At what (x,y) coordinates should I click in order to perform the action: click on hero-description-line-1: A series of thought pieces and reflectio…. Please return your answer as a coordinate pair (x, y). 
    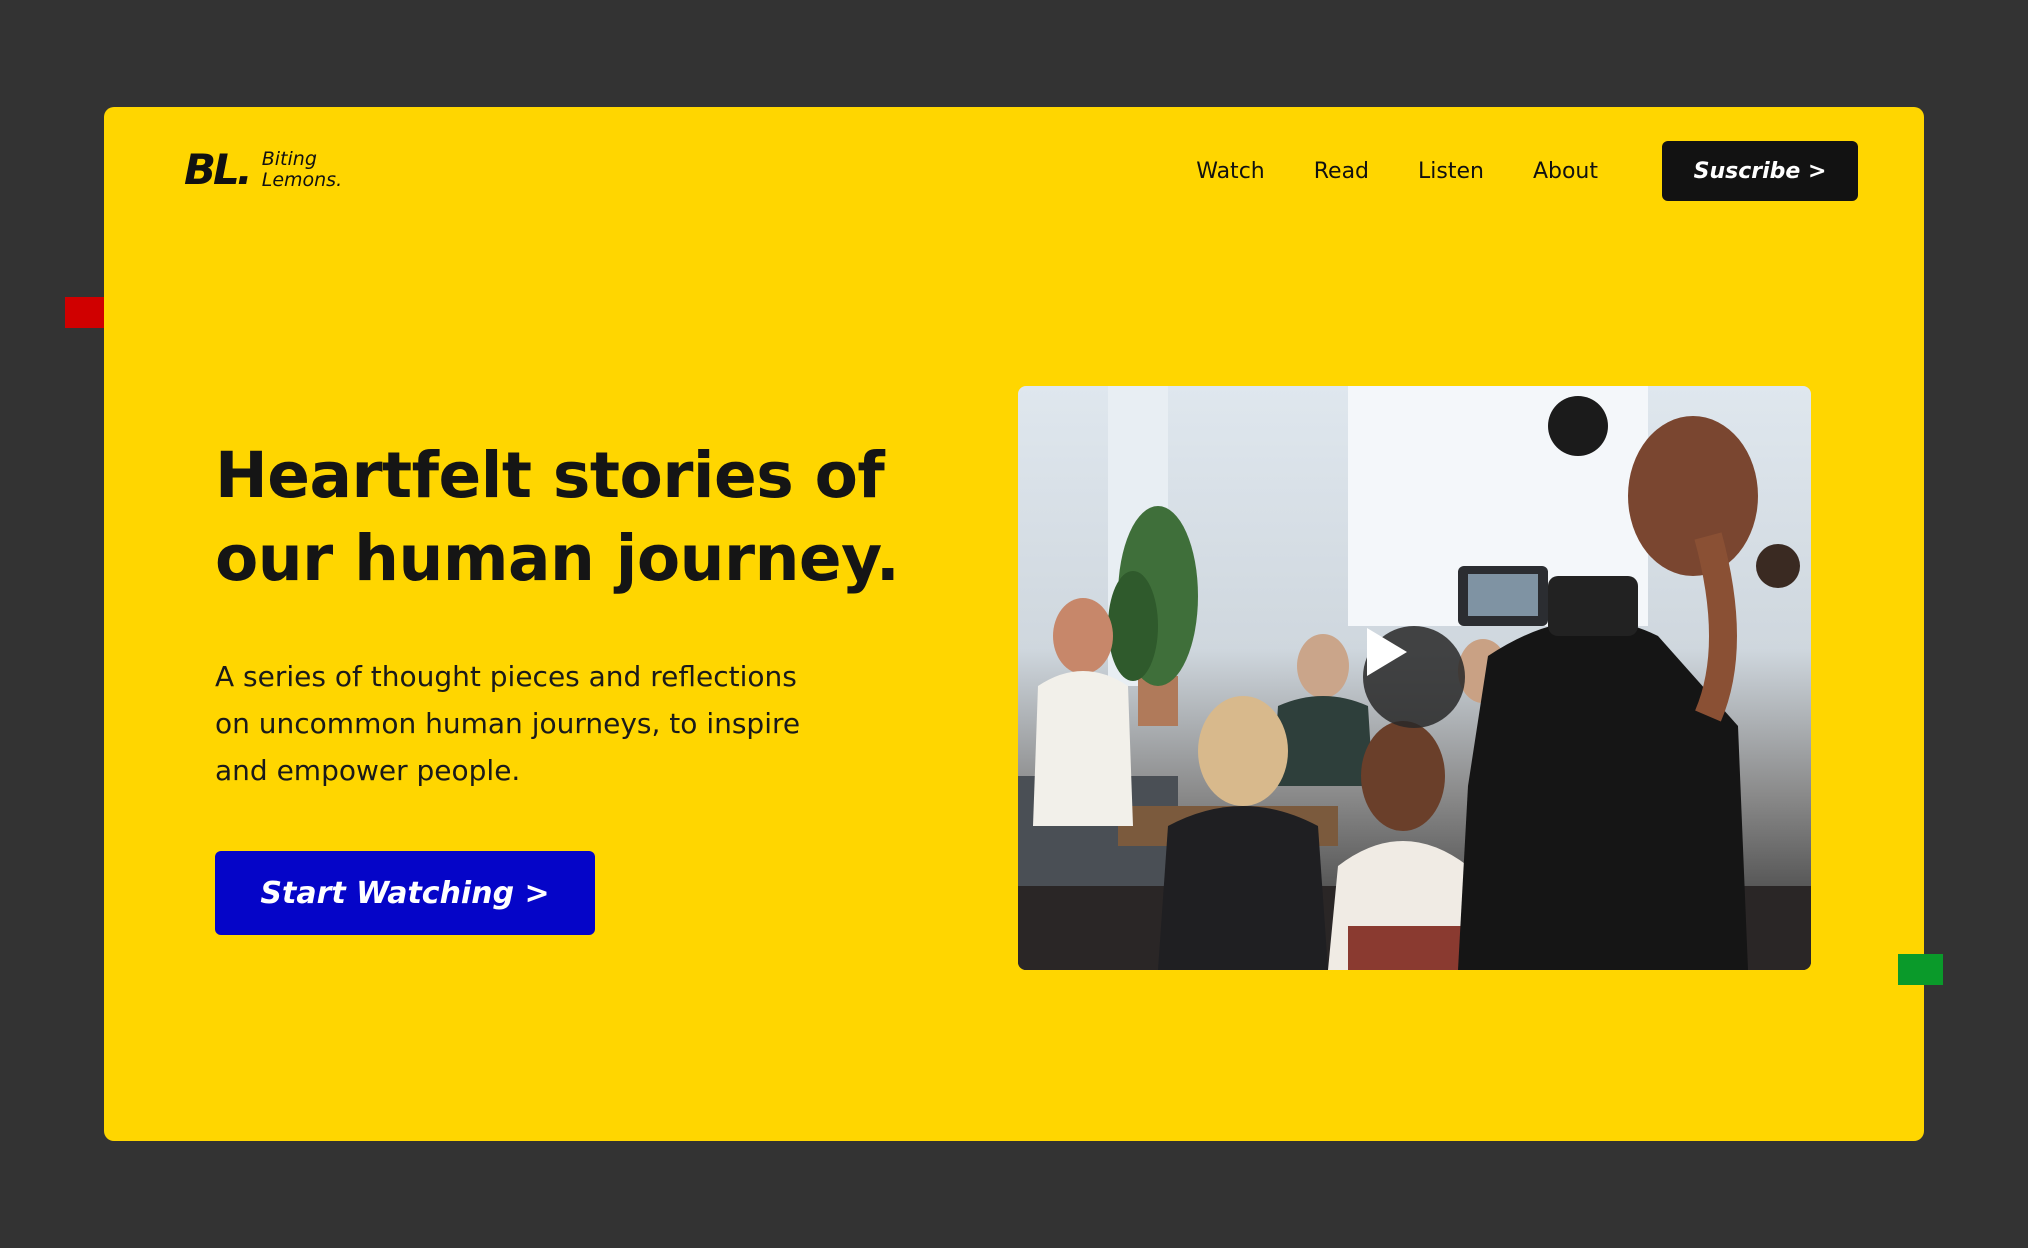
    Looking at the image, I should click on (506, 676).